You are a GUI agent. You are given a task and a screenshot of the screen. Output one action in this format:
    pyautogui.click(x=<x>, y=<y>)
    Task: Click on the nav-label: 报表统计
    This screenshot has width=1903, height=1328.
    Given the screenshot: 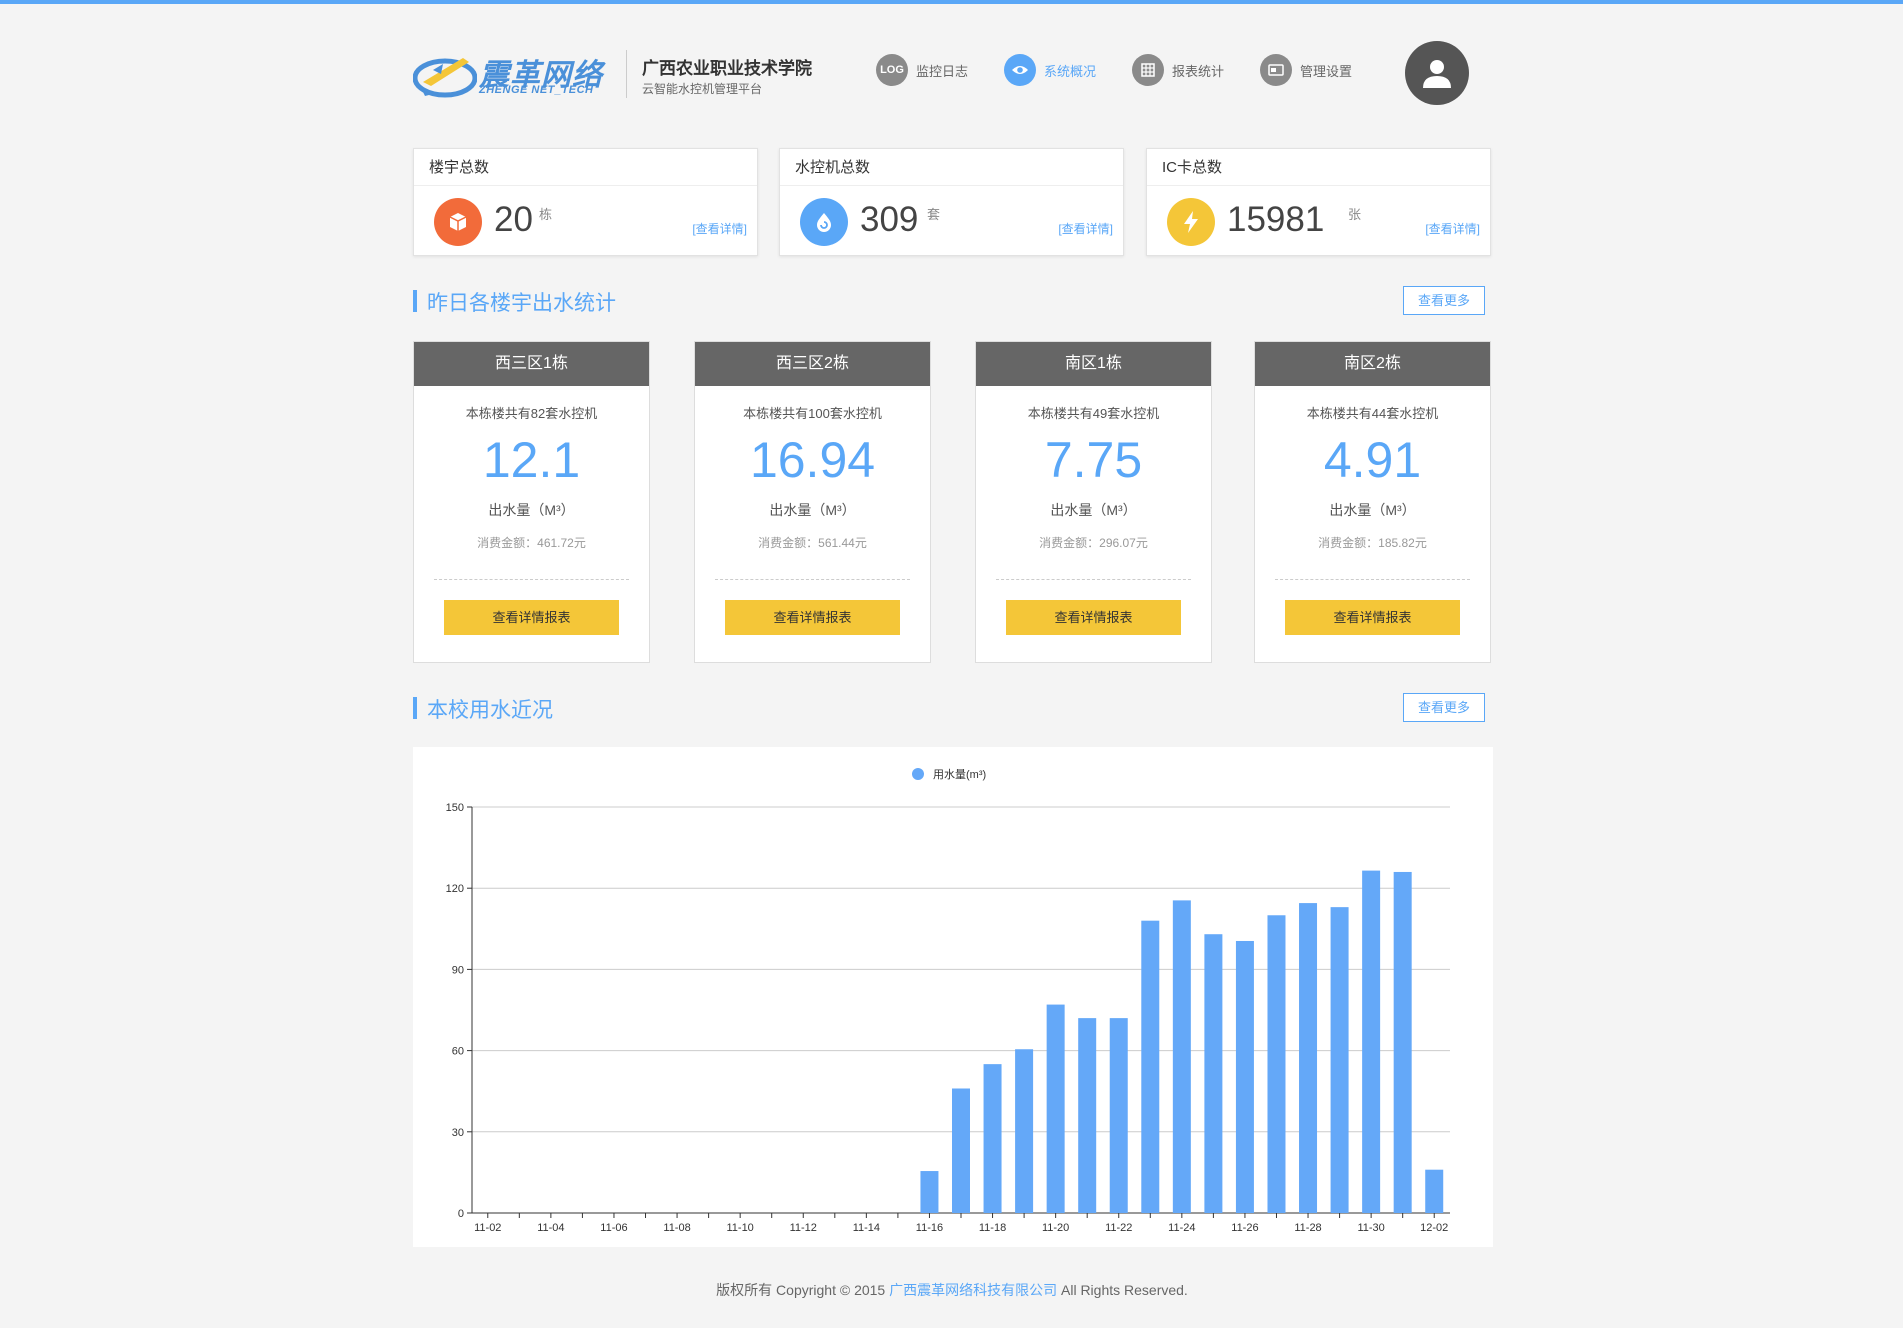 What is the action you would take?
    pyautogui.click(x=1198, y=71)
    